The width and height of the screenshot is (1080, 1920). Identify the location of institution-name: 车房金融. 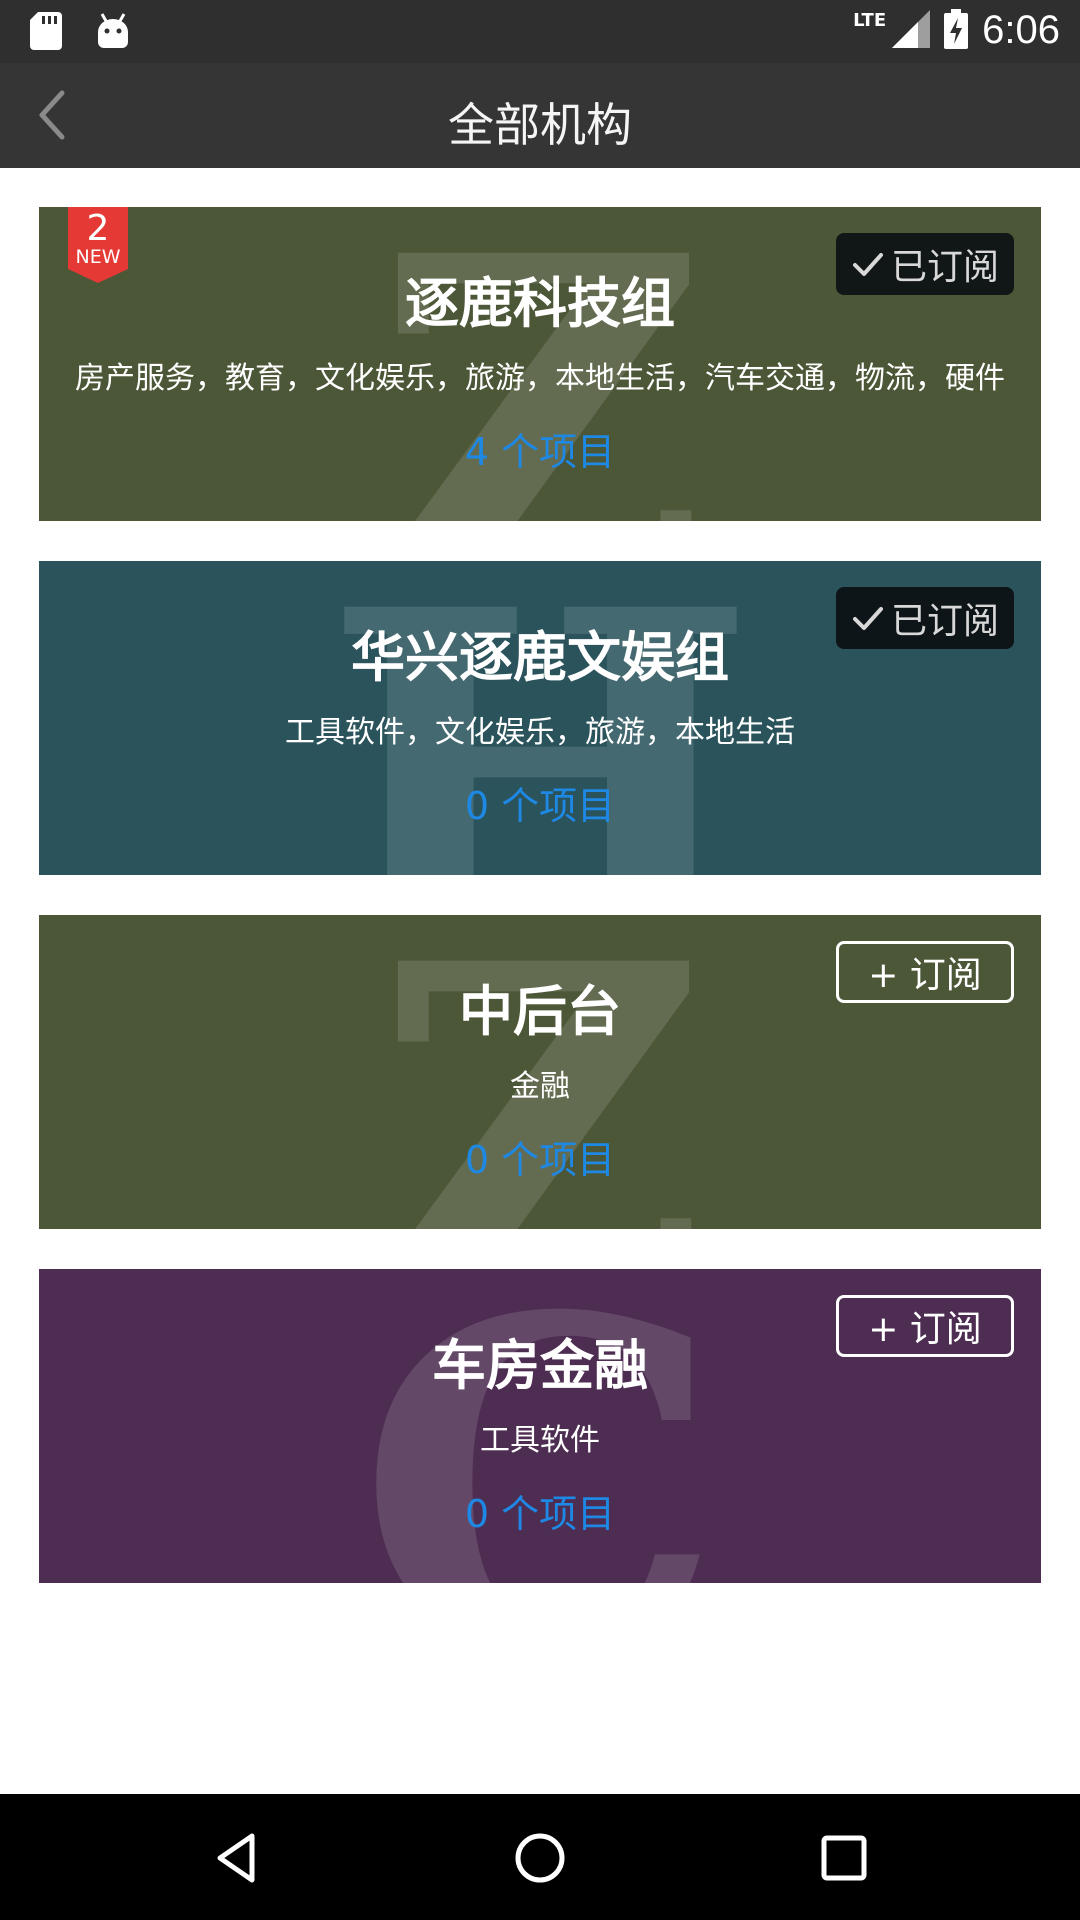
(540, 1365).